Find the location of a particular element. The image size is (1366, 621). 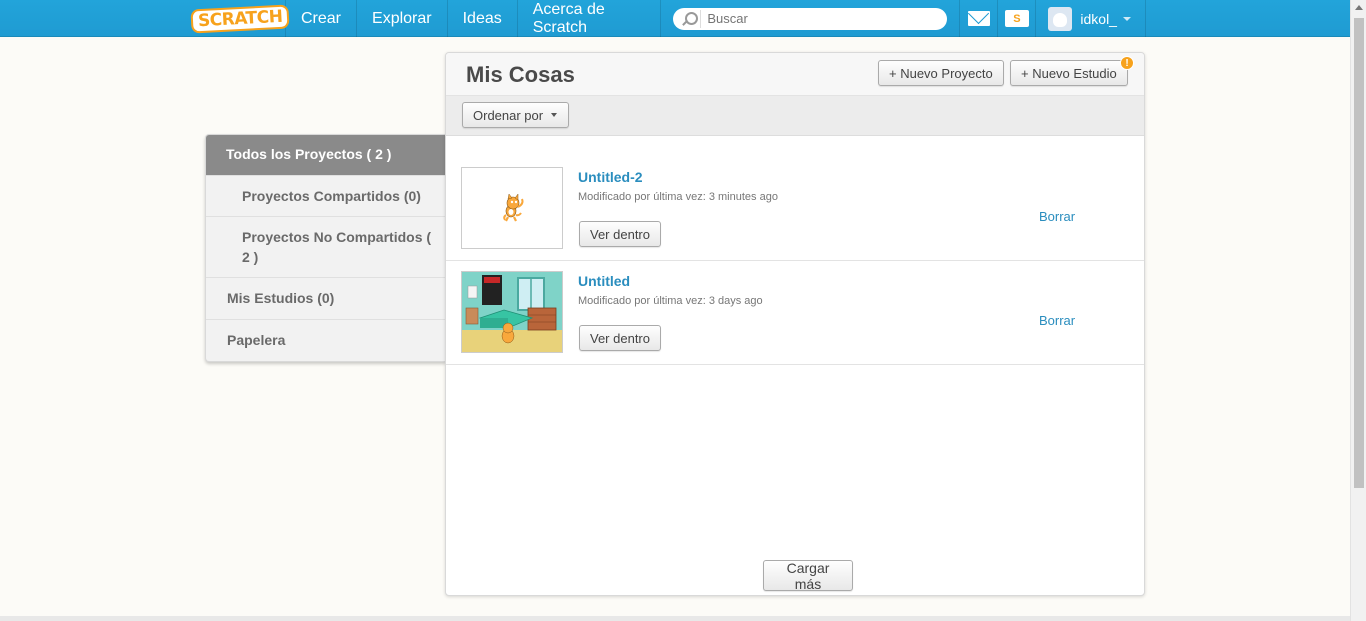

search-input is located at coordinates (822, 18).